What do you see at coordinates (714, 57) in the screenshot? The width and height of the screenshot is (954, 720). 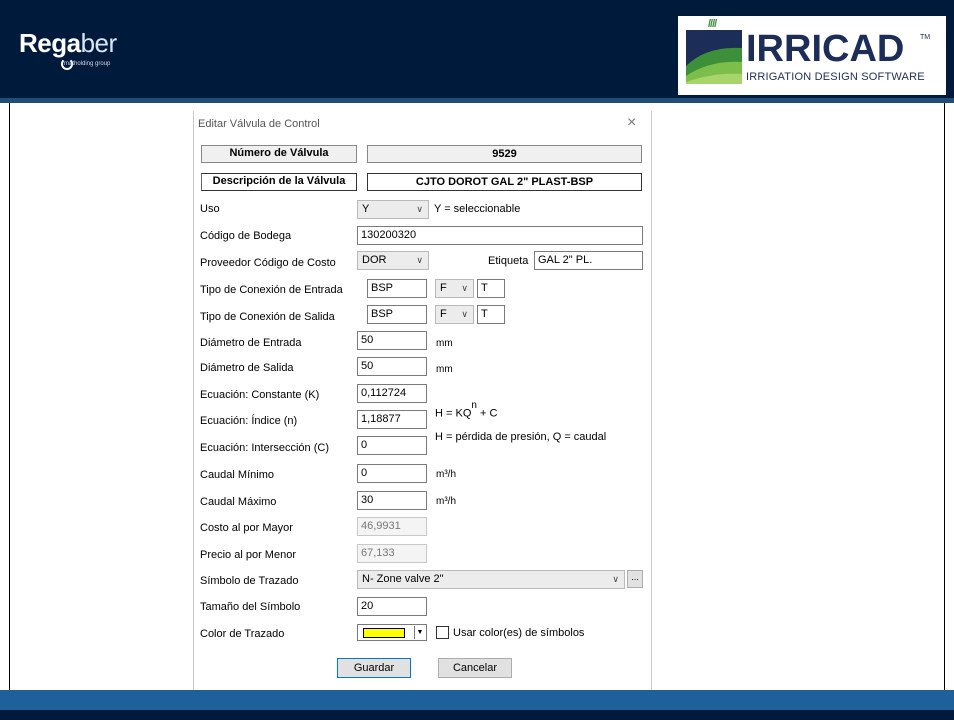 I see `irricad-field-icon` at bounding box center [714, 57].